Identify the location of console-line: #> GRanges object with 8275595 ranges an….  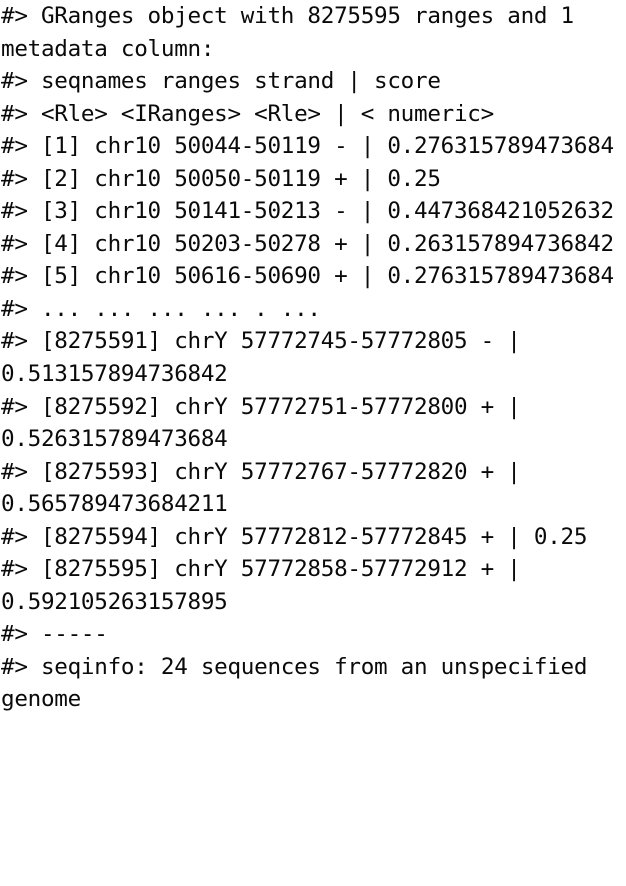
(294, 32).